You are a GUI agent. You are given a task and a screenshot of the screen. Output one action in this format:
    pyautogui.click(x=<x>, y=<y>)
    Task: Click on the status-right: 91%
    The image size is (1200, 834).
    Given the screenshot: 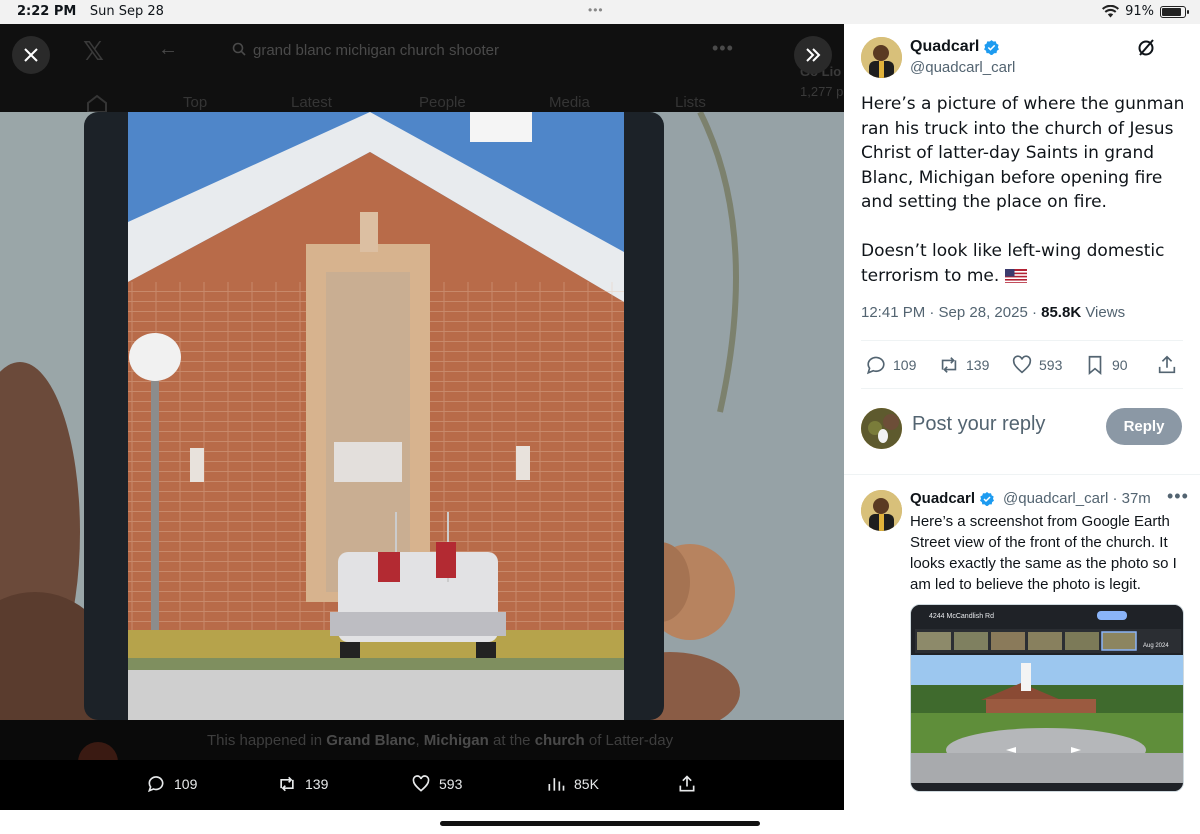 What is the action you would take?
    pyautogui.click(x=1145, y=11)
    